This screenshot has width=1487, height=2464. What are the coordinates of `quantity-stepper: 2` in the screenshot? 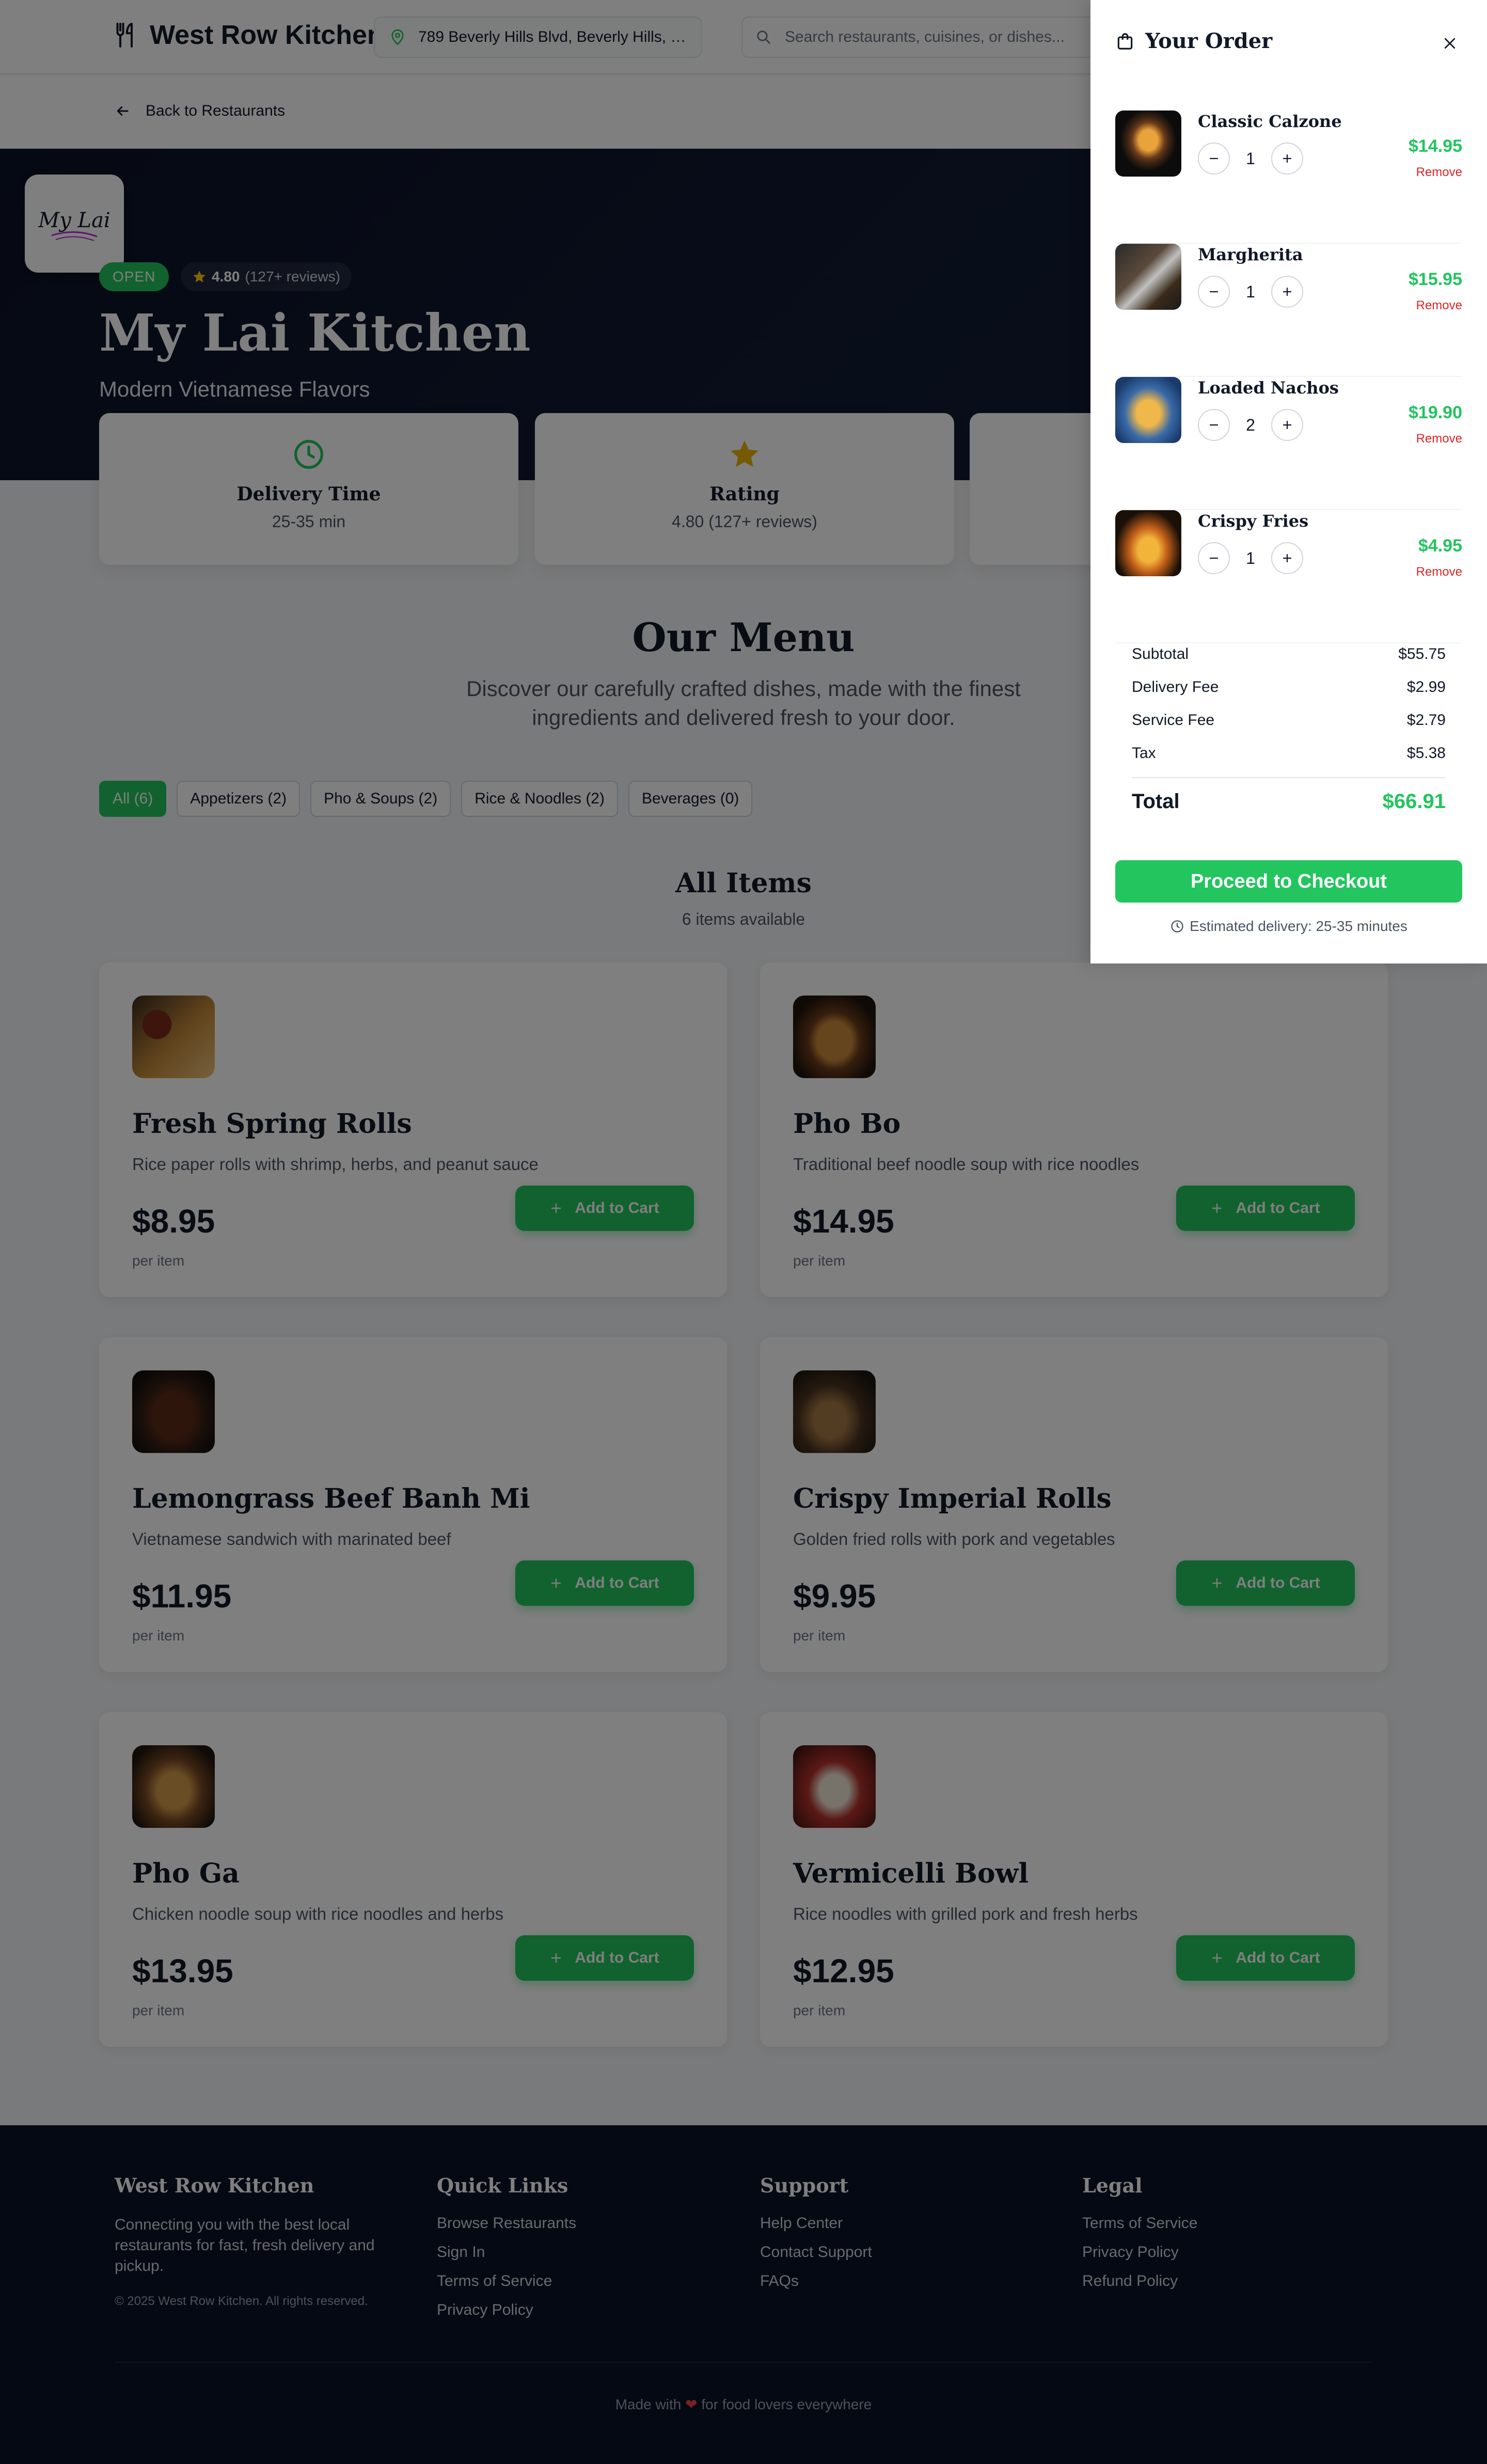 It's located at (1250, 425).